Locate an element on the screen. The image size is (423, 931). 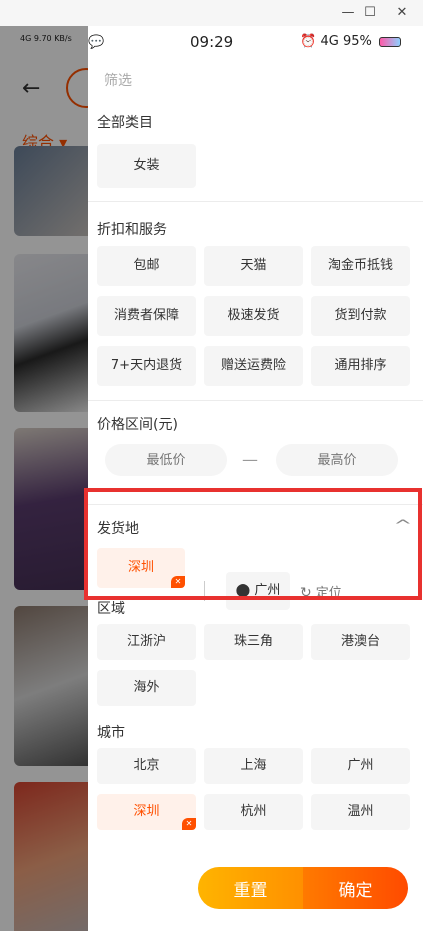
locate-button: ↻ 定位 is located at coordinates (321, 591).